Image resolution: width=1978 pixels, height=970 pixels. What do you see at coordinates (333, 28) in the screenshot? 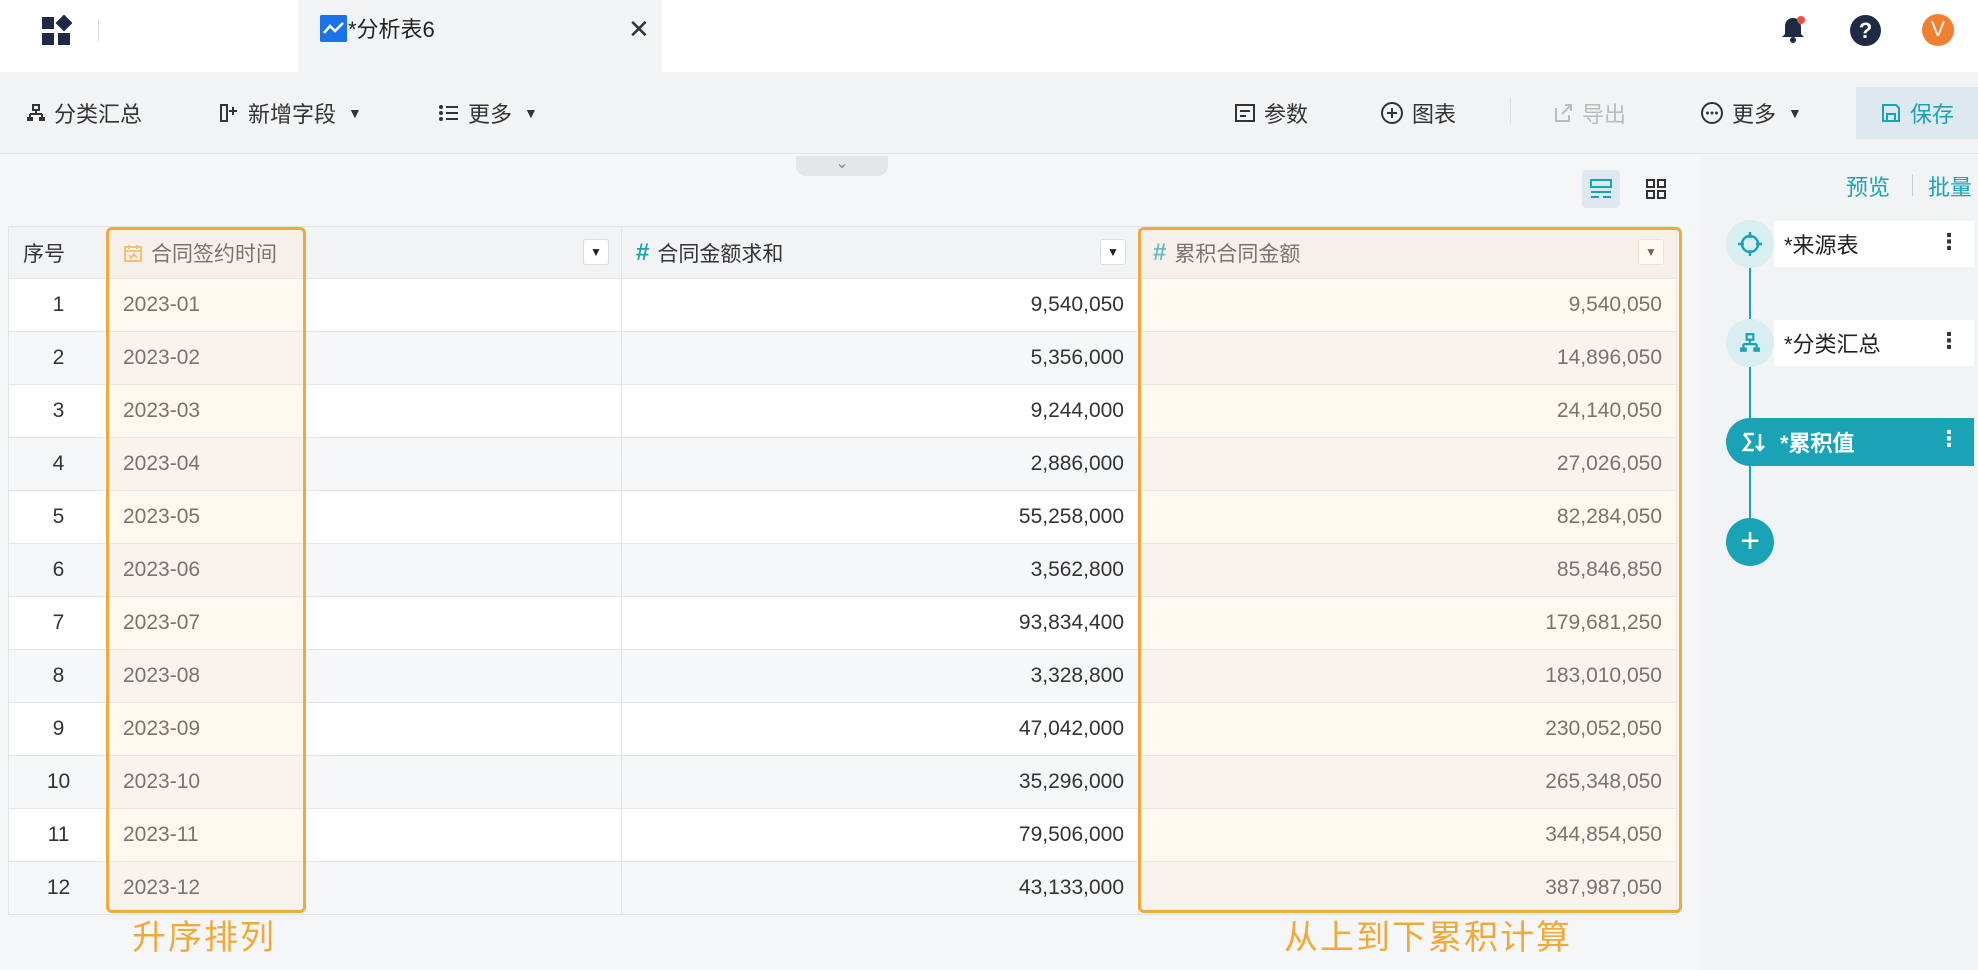
I see `analysis-table-icon` at bounding box center [333, 28].